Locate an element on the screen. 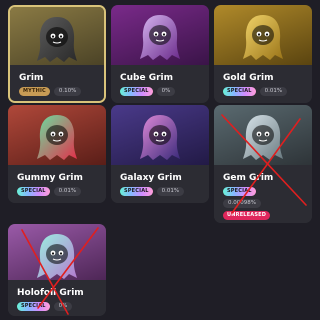 The image size is (320, 320). item-card-gummy-grim: Gummy Grim SPECIAL 0.01% is located at coordinates (57, 154).